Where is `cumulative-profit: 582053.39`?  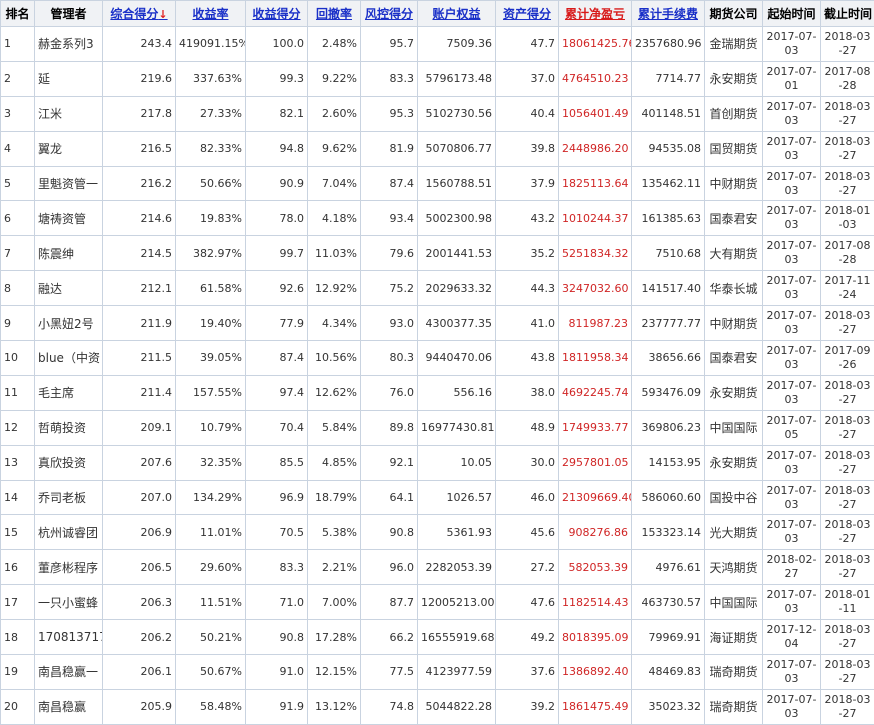 cumulative-profit: 582053.39 is located at coordinates (595, 567).